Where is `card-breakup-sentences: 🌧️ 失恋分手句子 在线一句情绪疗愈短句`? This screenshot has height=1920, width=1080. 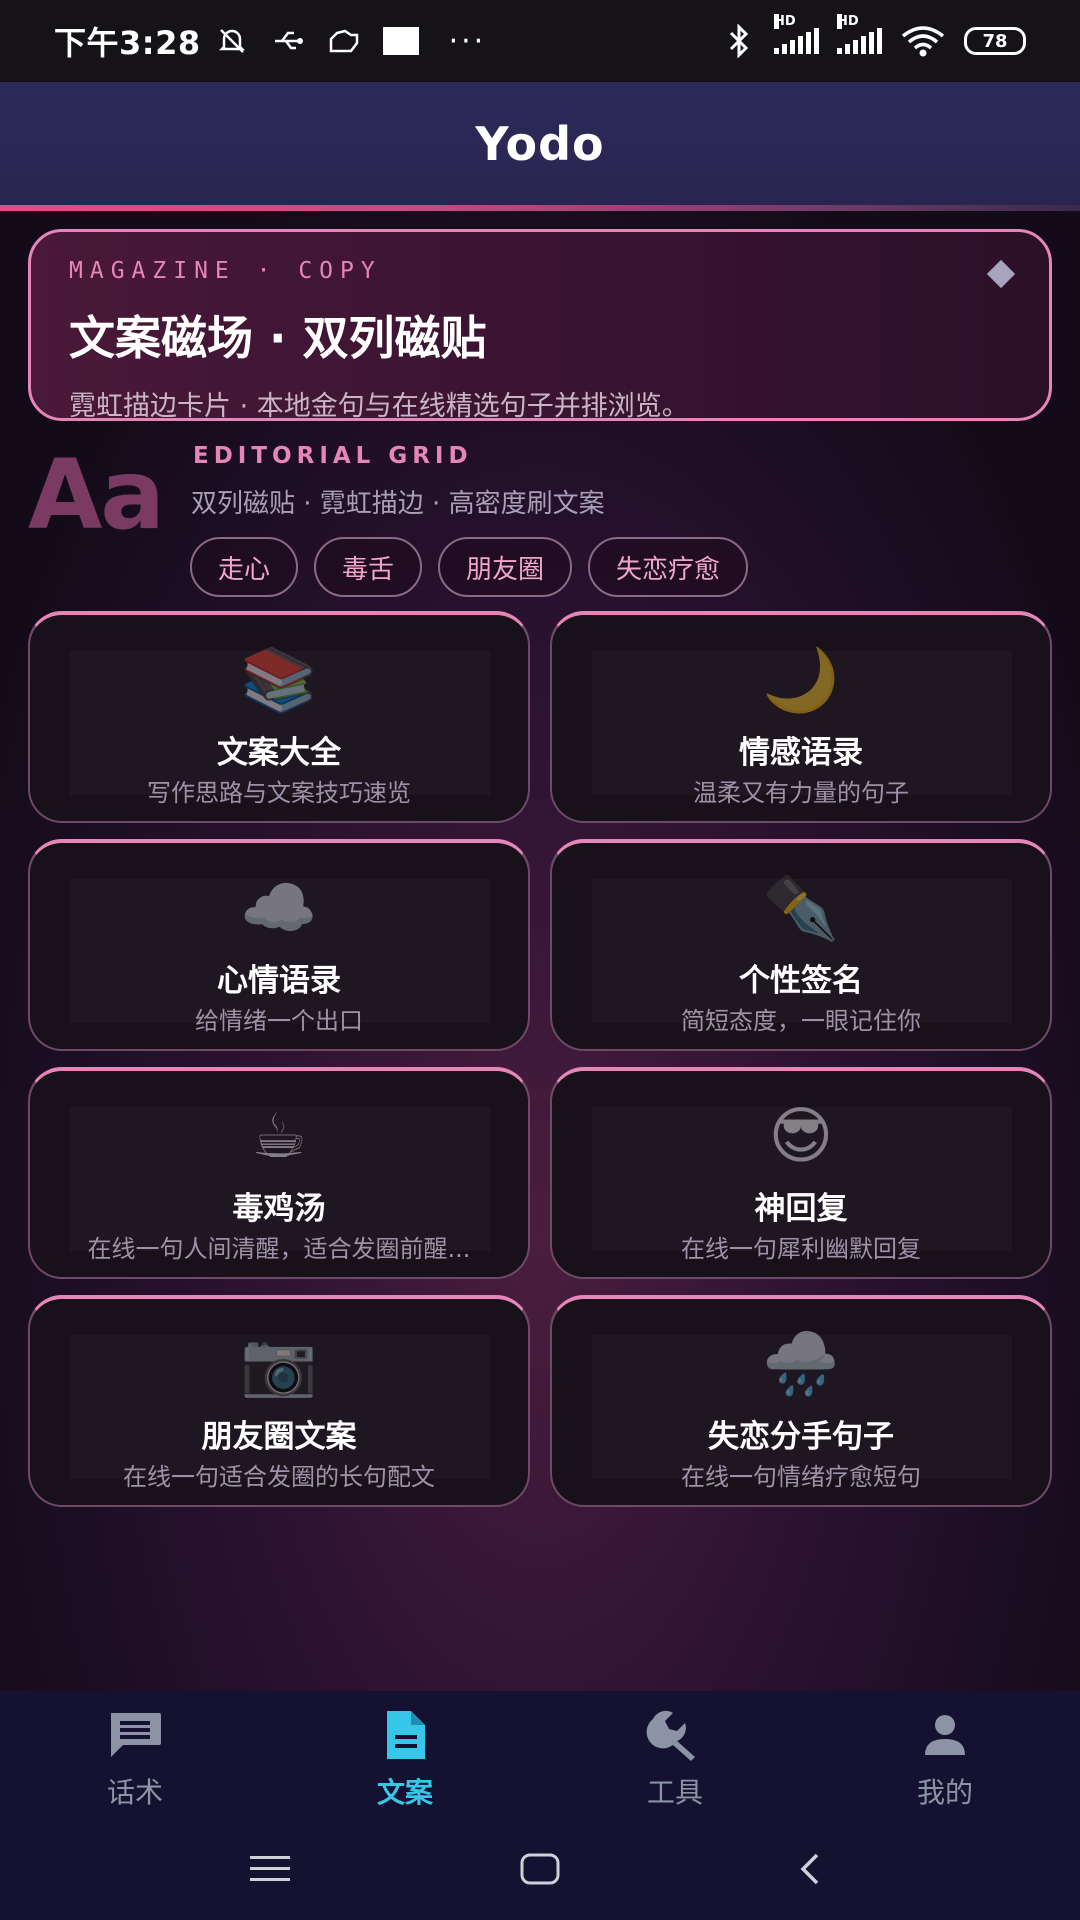
card-breakup-sentences: 🌧️ 失恋分手句子 在线一句情绪疗愈短句 is located at coordinates (801, 1401).